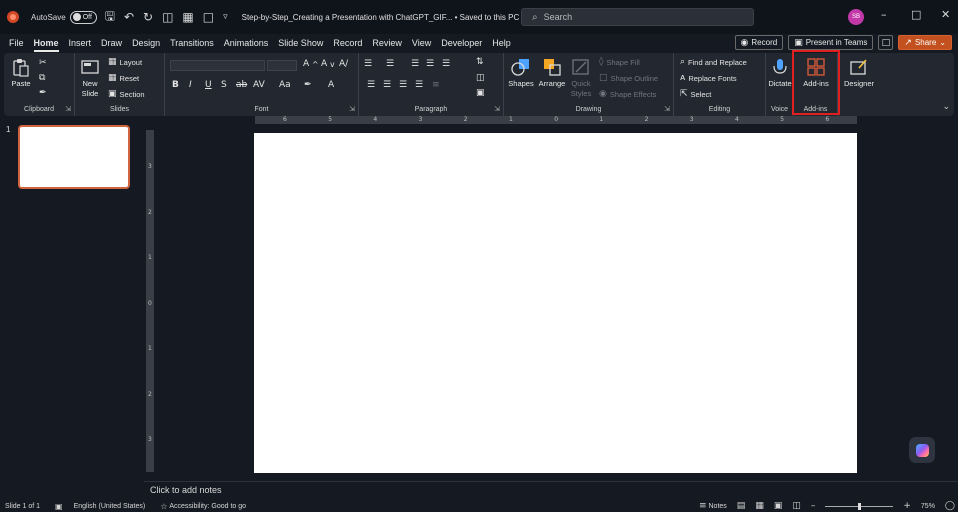 This screenshot has height=512, width=958. Describe the element at coordinates (175, 85) in the screenshot. I see `bold-icon: B` at that location.